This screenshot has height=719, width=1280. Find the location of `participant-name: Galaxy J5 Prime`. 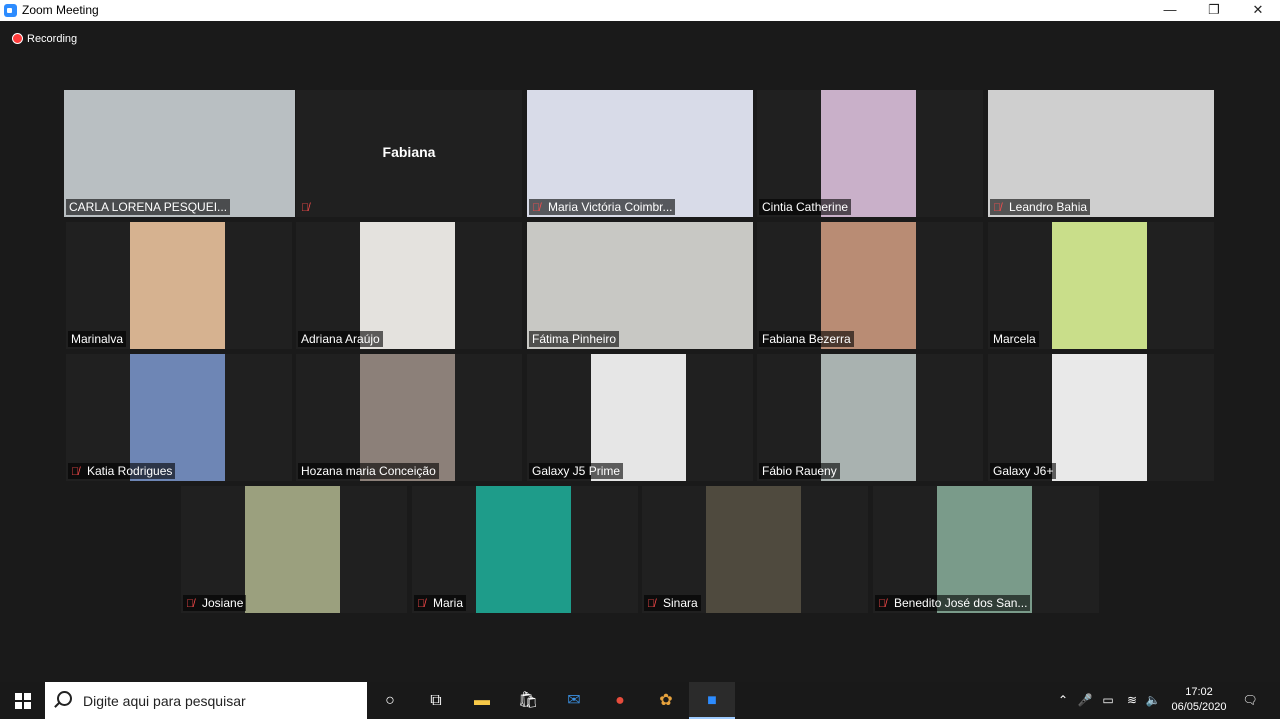

participant-name: Galaxy J5 Prime is located at coordinates (576, 471).